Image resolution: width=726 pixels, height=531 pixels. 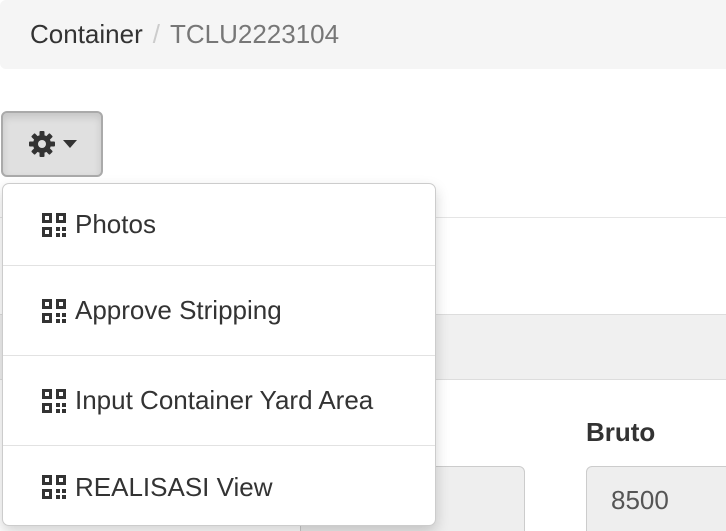 I want to click on menu-item-realisasi-view: REALISASI View, so click(x=219, y=485).